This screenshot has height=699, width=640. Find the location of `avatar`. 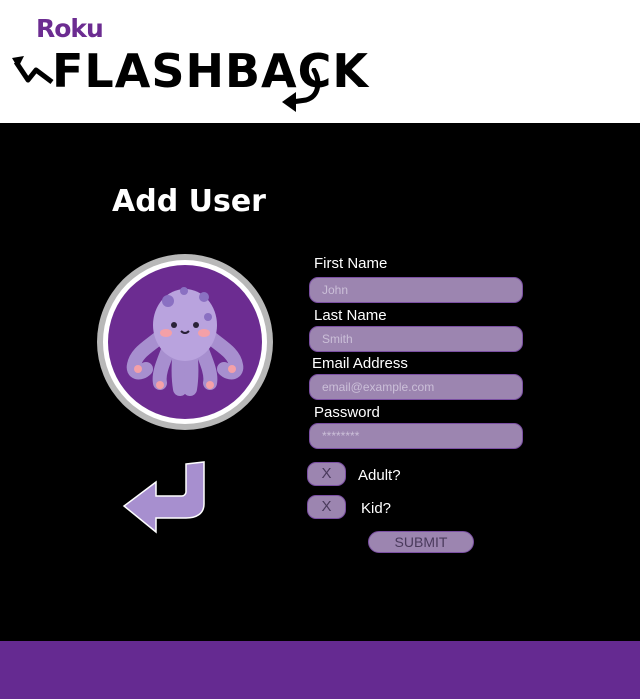

avatar is located at coordinates (185, 342).